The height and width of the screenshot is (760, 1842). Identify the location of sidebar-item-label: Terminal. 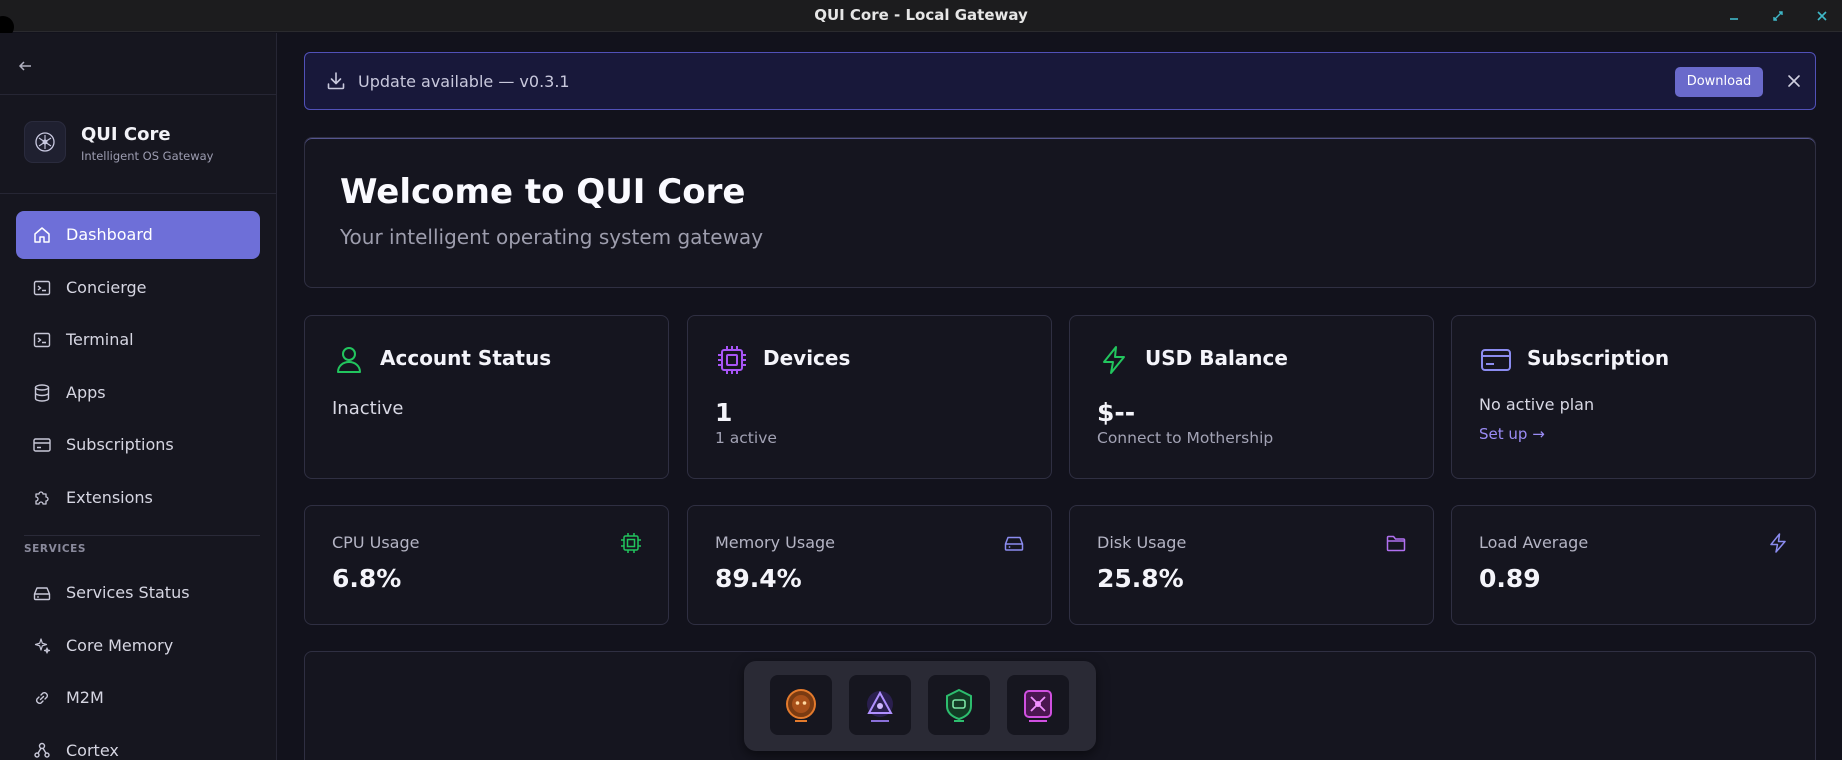
(100, 339).